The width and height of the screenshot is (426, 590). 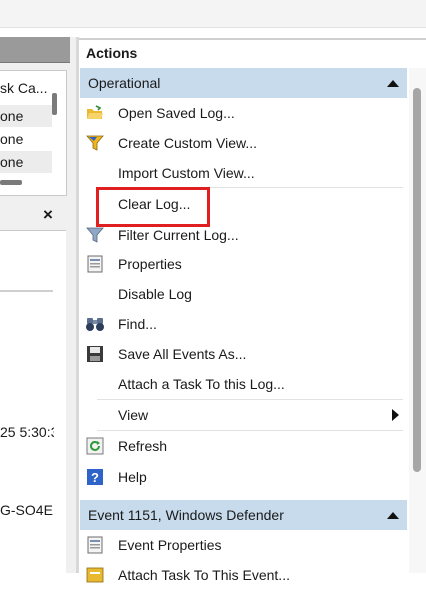 What do you see at coordinates (48, 215) in the screenshot?
I see `close-icon: ×` at bounding box center [48, 215].